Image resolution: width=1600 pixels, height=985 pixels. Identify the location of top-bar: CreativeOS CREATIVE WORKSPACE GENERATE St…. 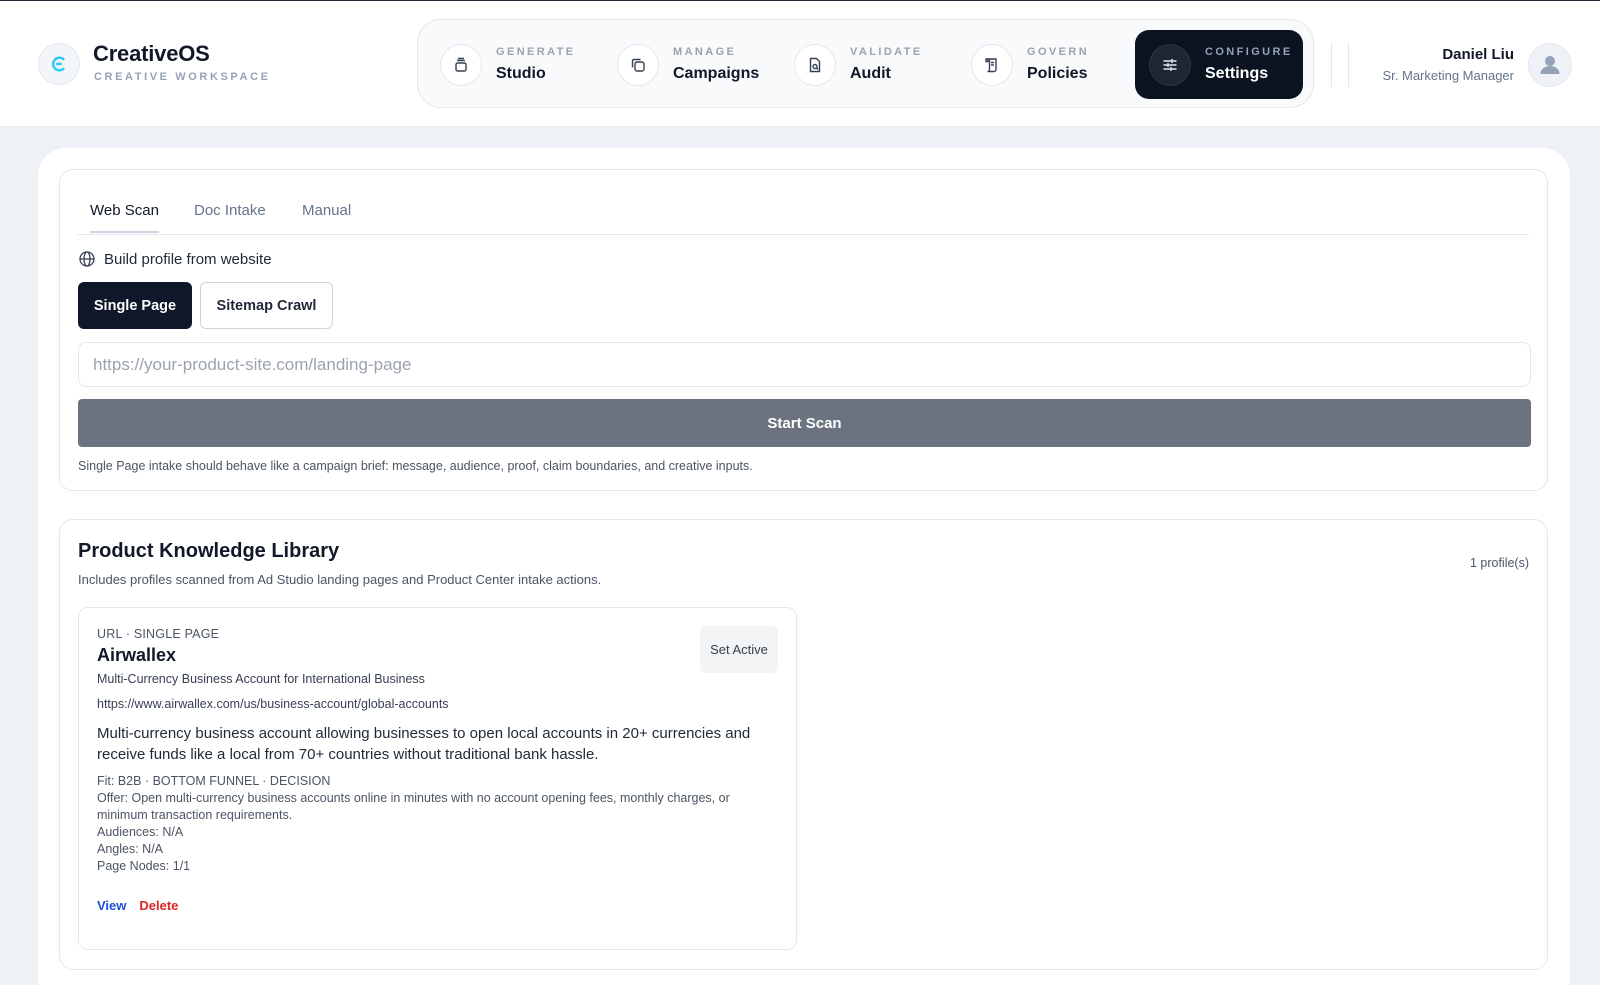
(800, 63).